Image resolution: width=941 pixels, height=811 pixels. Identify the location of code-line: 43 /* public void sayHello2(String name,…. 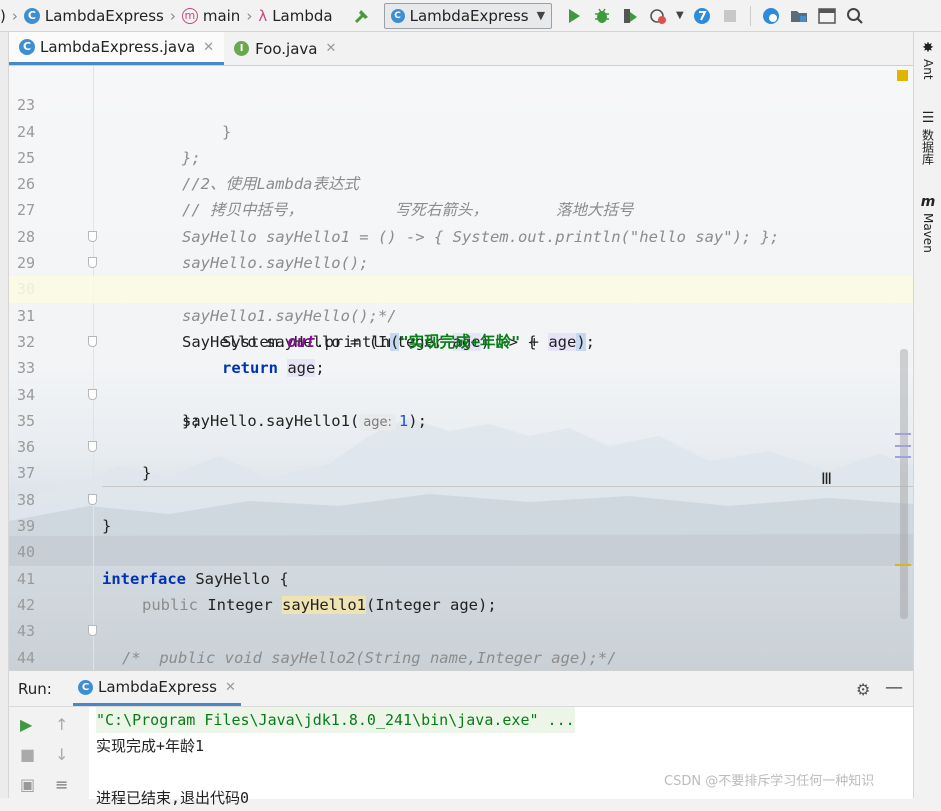
(461, 629).